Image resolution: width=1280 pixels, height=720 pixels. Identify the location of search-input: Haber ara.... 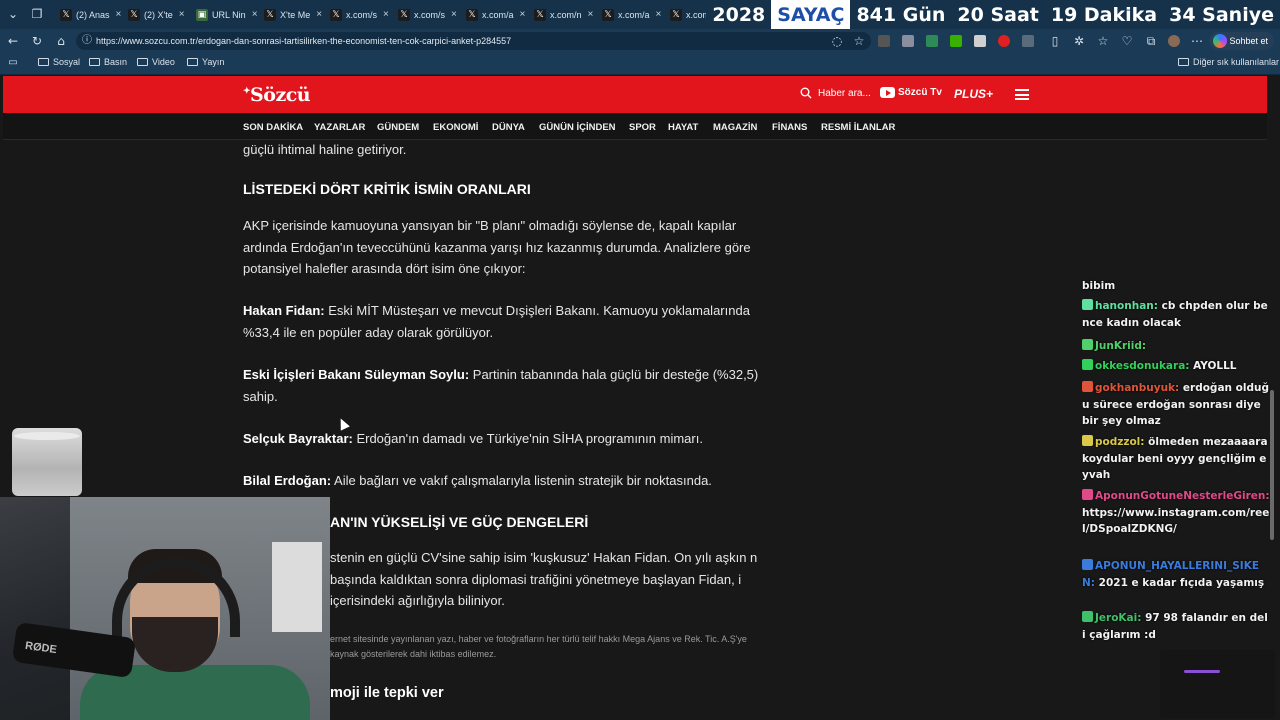
(844, 93).